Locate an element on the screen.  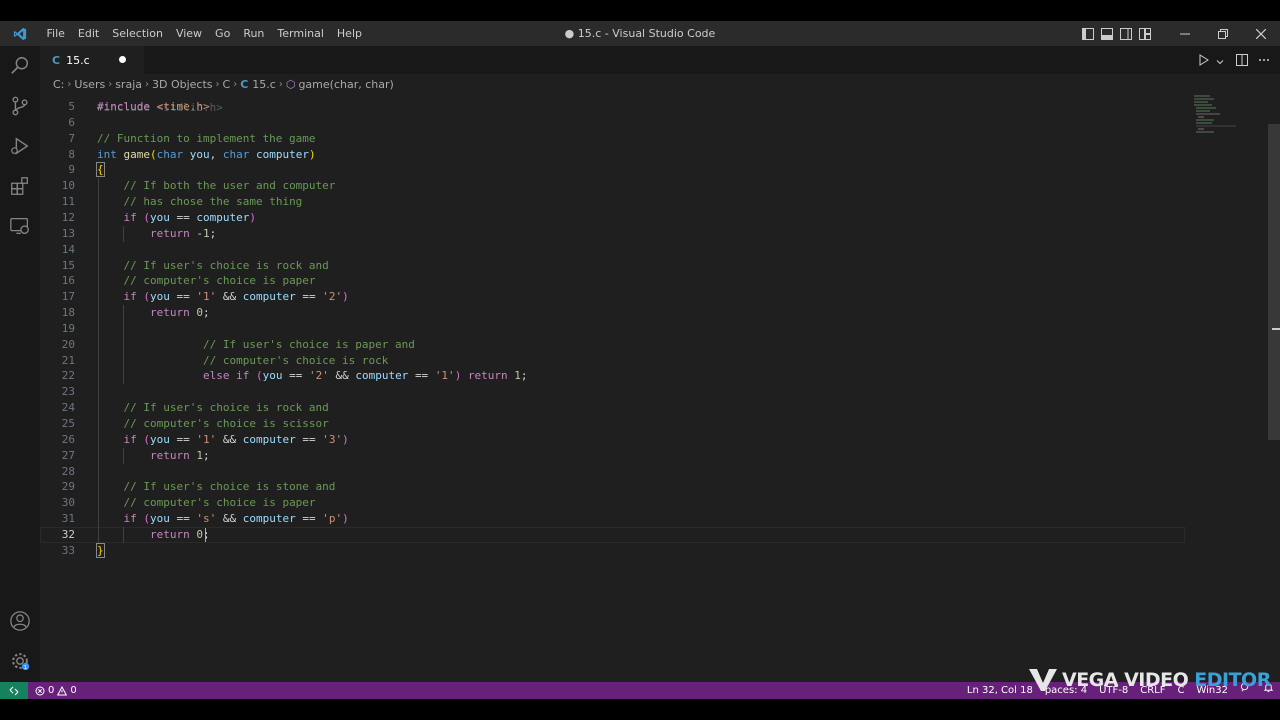
code-token: 0 is located at coordinates (199, 534).